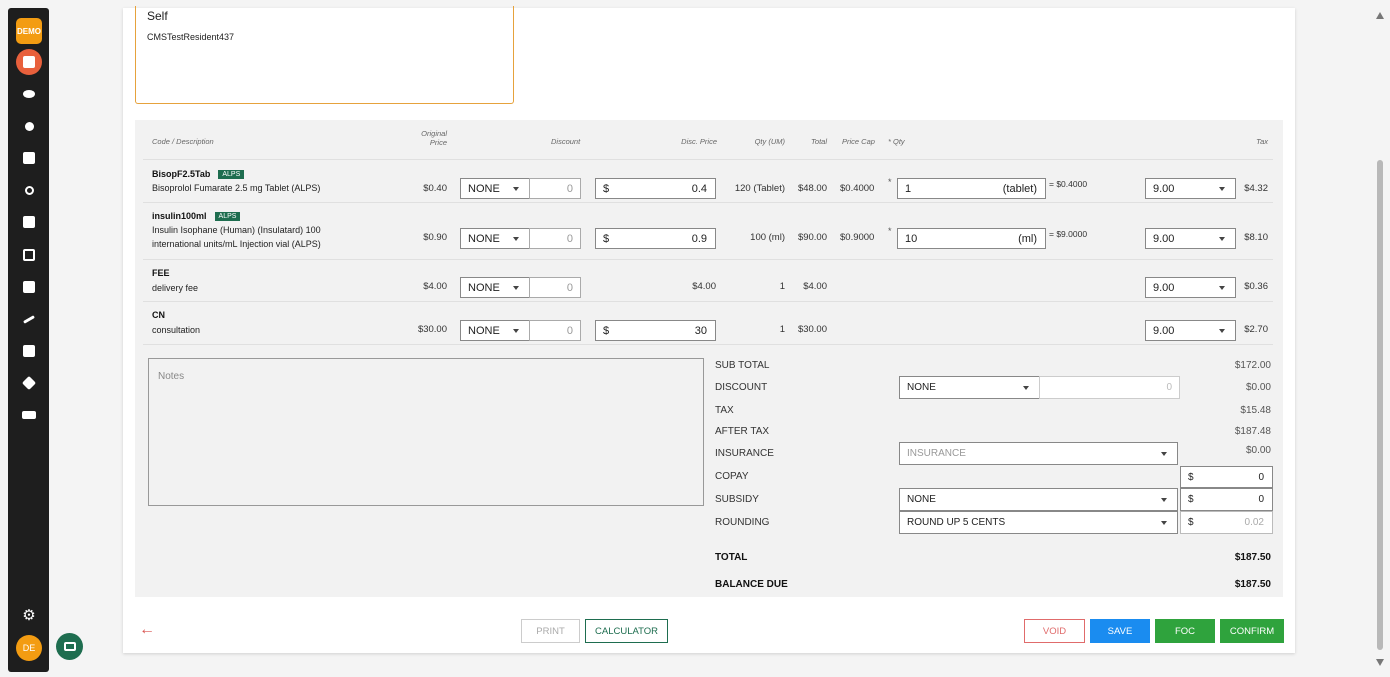 This screenshot has width=1390, height=677. What do you see at coordinates (767, 237) in the screenshot?
I see `qty-uom: 100 (ml)` at bounding box center [767, 237].